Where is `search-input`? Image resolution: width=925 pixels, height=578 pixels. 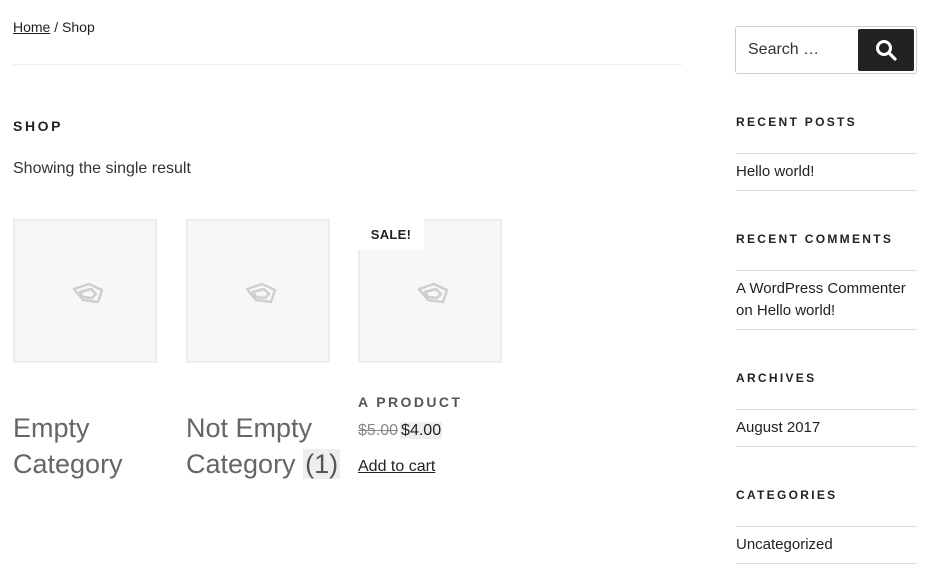 search-input is located at coordinates (796, 50).